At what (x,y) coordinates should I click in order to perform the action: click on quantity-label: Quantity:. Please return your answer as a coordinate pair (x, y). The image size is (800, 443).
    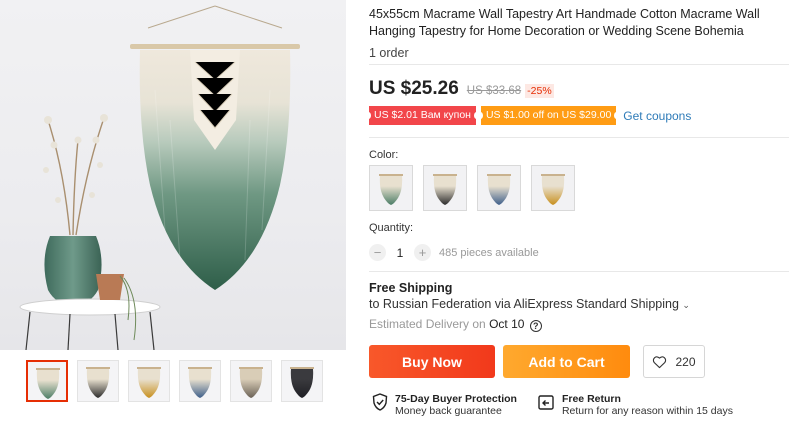
    Looking at the image, I should click on (391, 228).